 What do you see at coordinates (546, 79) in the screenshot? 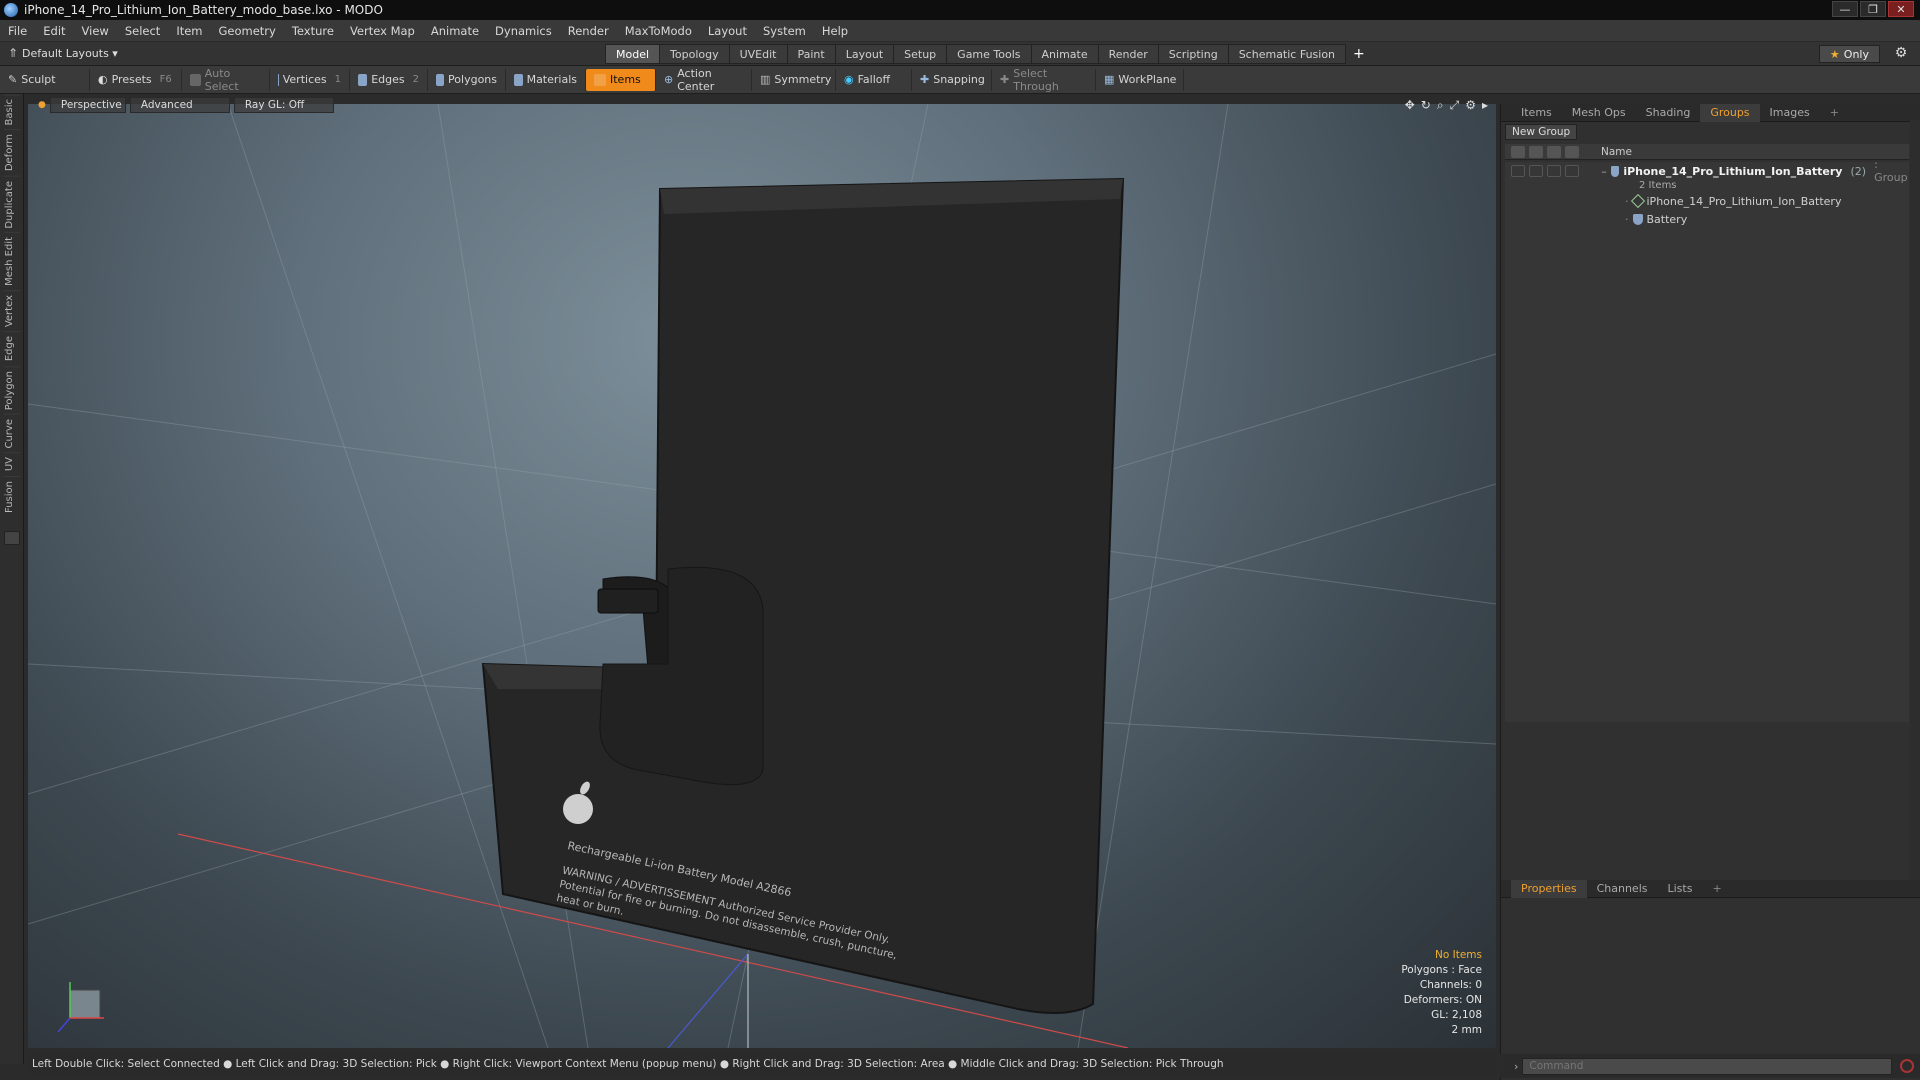
I see `materials-button: Materials` at bounding box center [546, 79].